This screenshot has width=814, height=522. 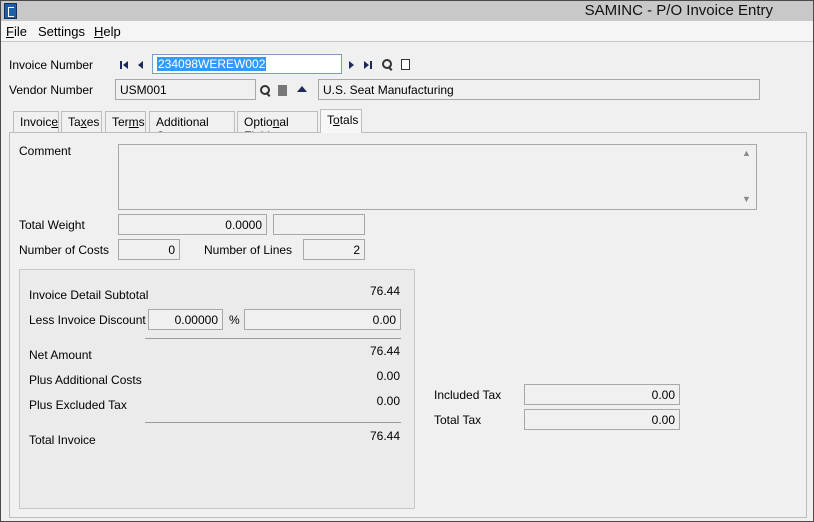 I want to click on invoice-detail-subtotal-value: 76.44, so click(x=384, y=291).